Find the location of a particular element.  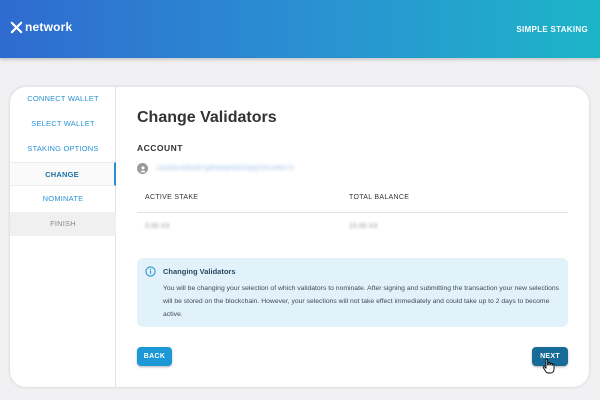

info-title: Changing Validators is located at coordinates (199, 271).